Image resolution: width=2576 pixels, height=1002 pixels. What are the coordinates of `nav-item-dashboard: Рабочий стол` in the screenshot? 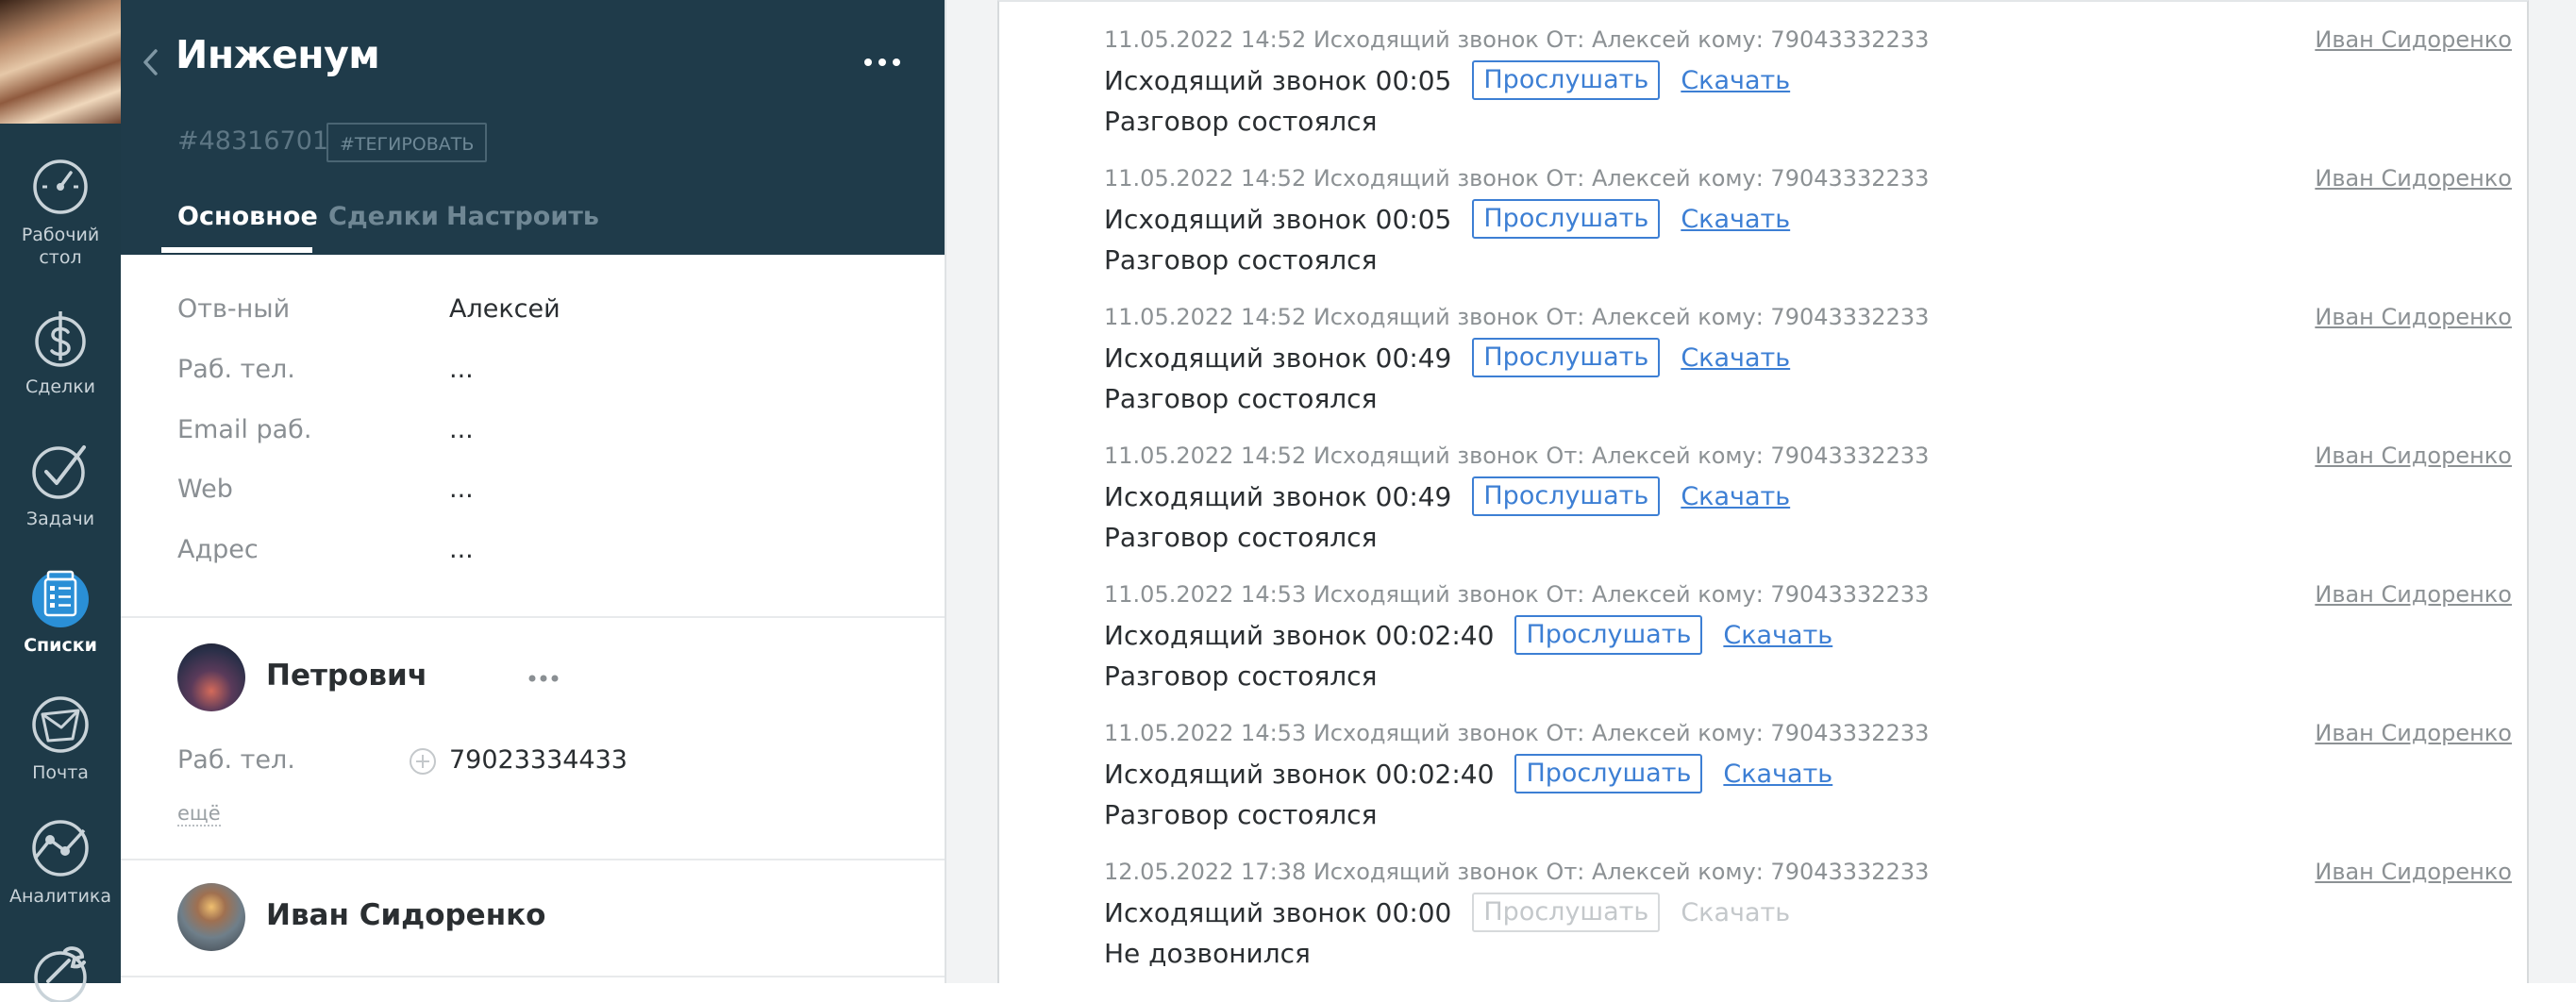 It's located at (60, 212).